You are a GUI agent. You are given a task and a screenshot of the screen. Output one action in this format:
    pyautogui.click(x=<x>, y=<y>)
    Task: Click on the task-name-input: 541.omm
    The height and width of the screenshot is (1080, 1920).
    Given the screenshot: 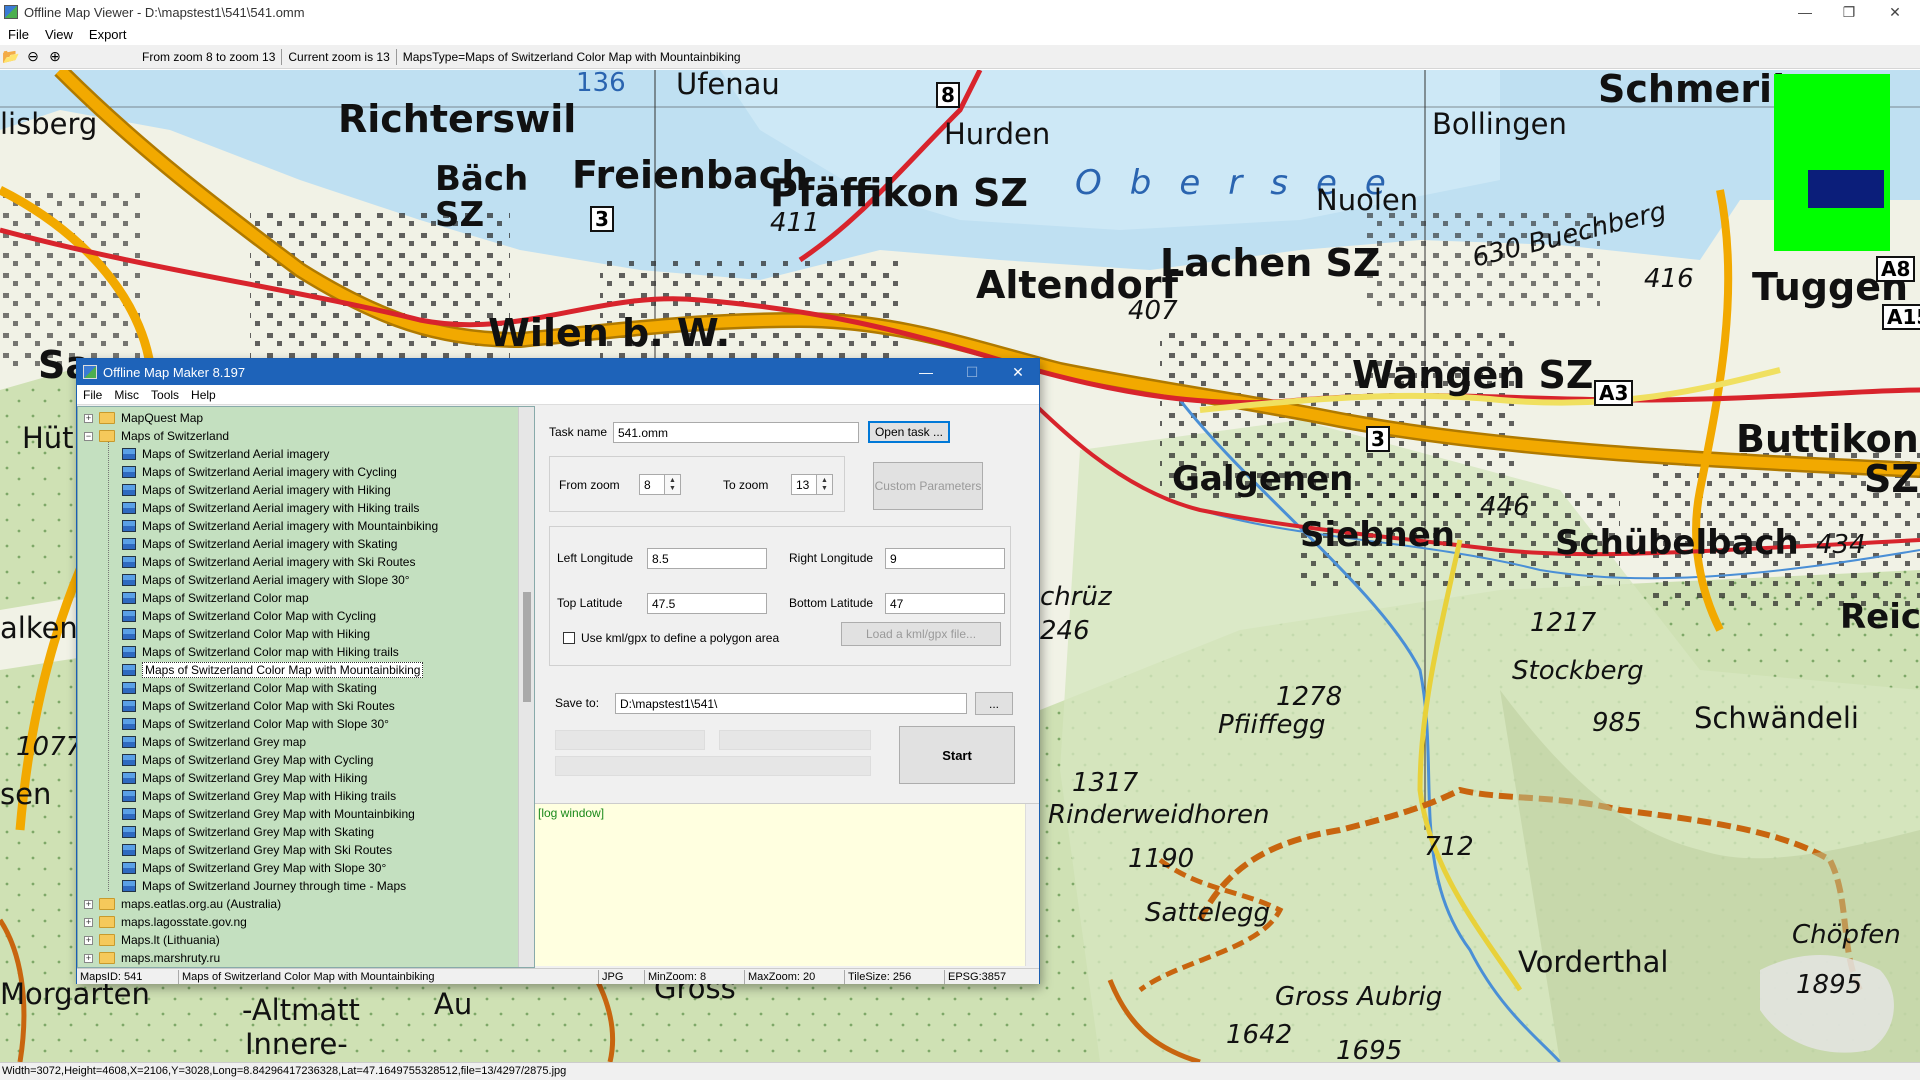 What is the action you would take?
    pyautogui.click(x=736, y=432)
    